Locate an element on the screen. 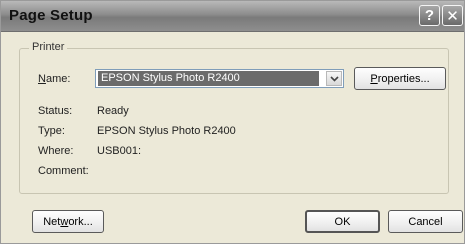 This screenshot has height=244, width=465. cancel-button: Cancel is located at coordinates (425, 221).